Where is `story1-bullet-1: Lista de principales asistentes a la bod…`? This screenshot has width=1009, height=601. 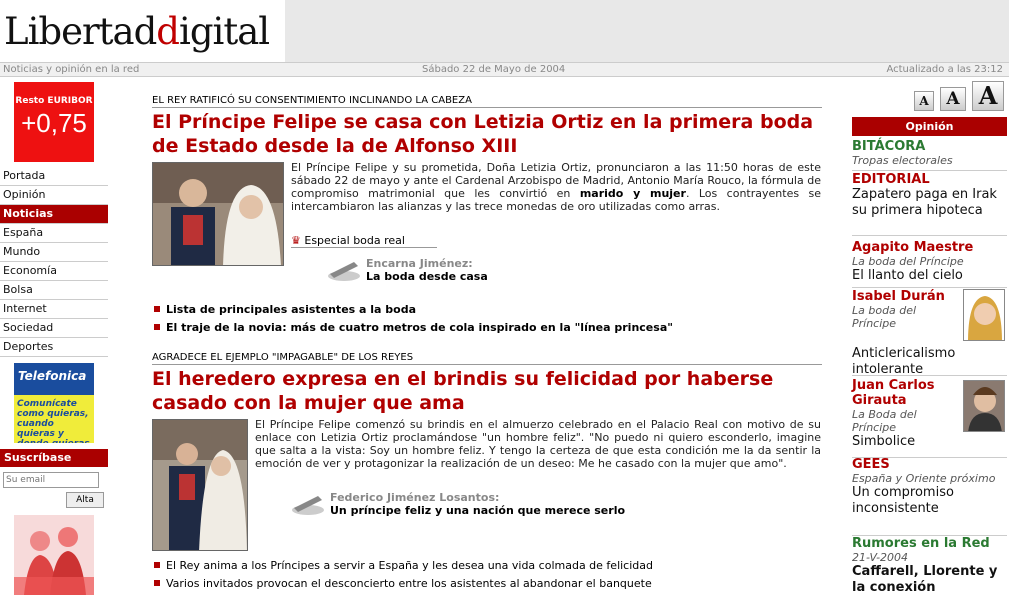 story1-bullet-1: Lista de principales asistentes a la bod… is located at coordinates (285, 309).